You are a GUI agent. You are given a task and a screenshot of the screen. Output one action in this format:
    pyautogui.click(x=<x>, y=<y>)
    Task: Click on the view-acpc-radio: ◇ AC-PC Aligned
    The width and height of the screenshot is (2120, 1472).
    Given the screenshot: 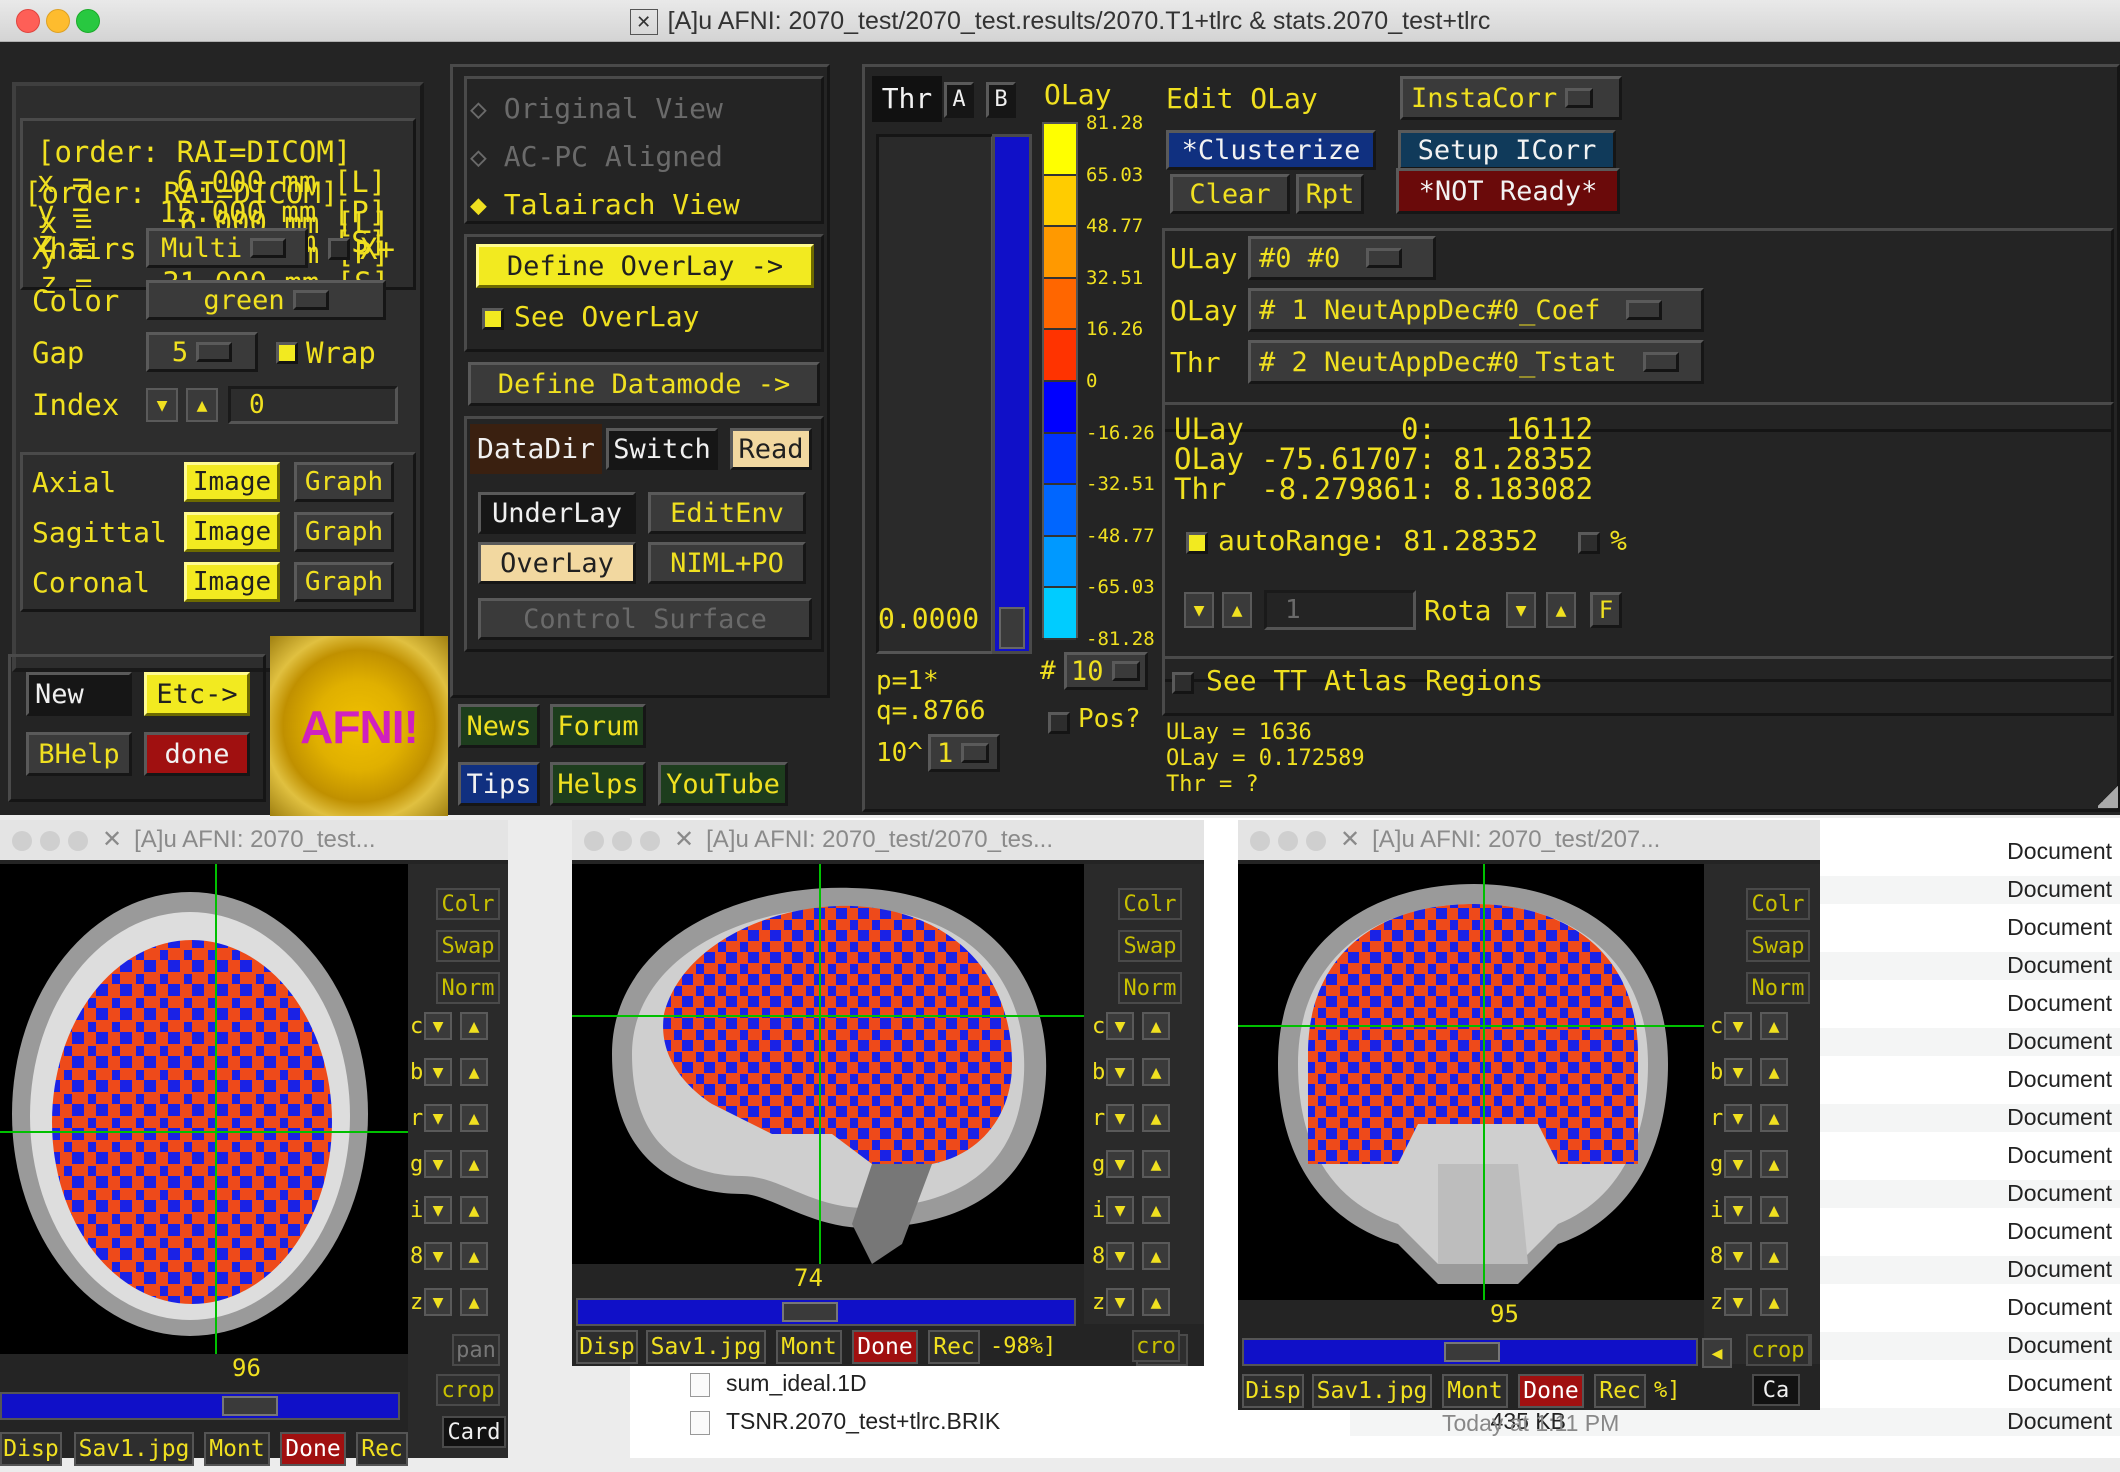 What is the action you would take?
    pyautogui.click(x=596, y=156)
    